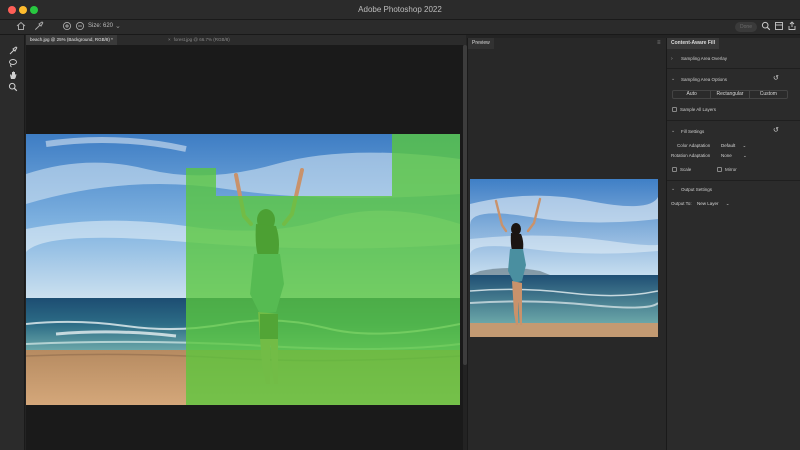 This screenshot has height=450, width=800. Describe the element at coordinates (694, 145) in the screenshot. I see `color-adaptation-label: Color Adaptation` at that location.